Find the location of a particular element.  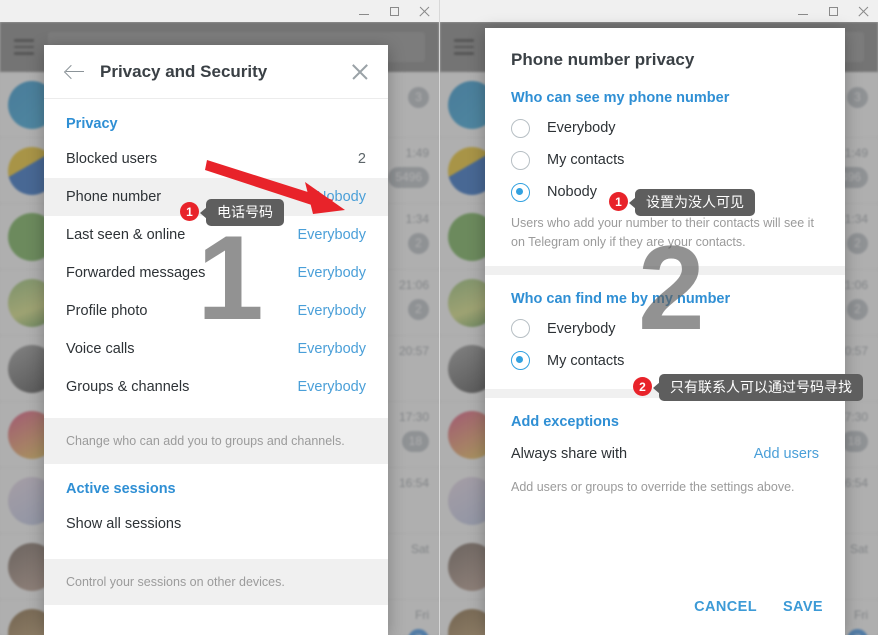

titlebar-right is located at coordinates (659, 11).